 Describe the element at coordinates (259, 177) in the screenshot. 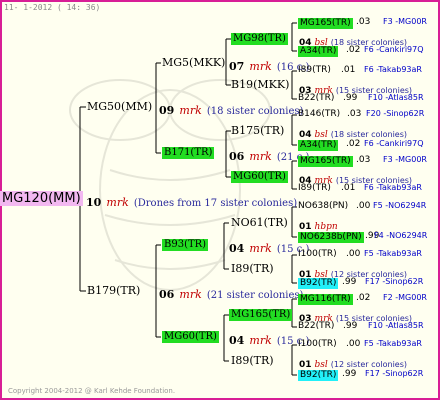

I see `l3-label: MG60(TR)` at that location.